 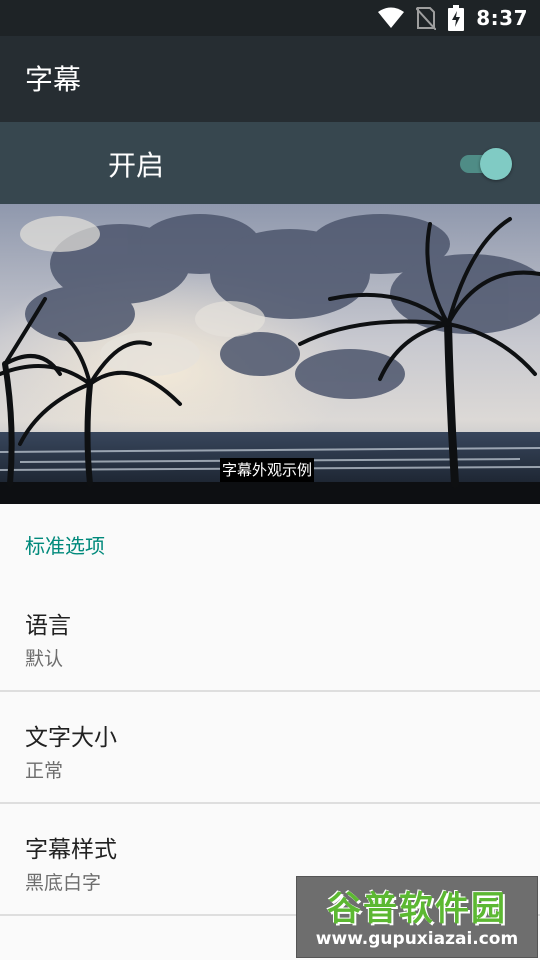 I want to click on toggle-thumb, so click(x=496, y=164).